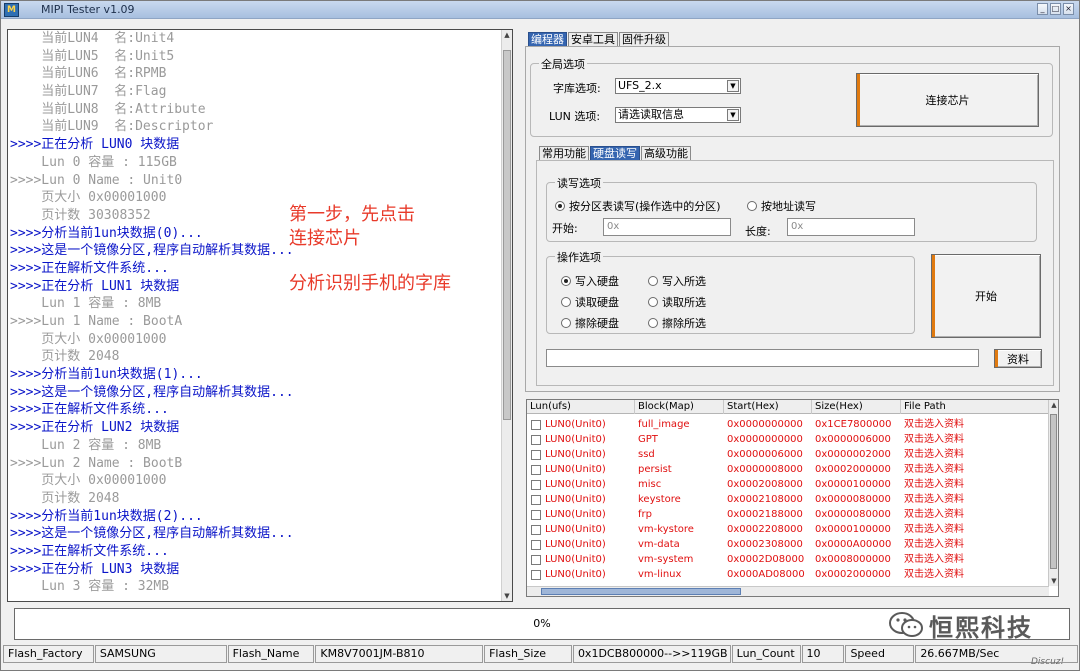 This screenshot has height=671, width=1080. I want to click on tab-disk-readwrite: 硬盘读写, so click(615, 153).